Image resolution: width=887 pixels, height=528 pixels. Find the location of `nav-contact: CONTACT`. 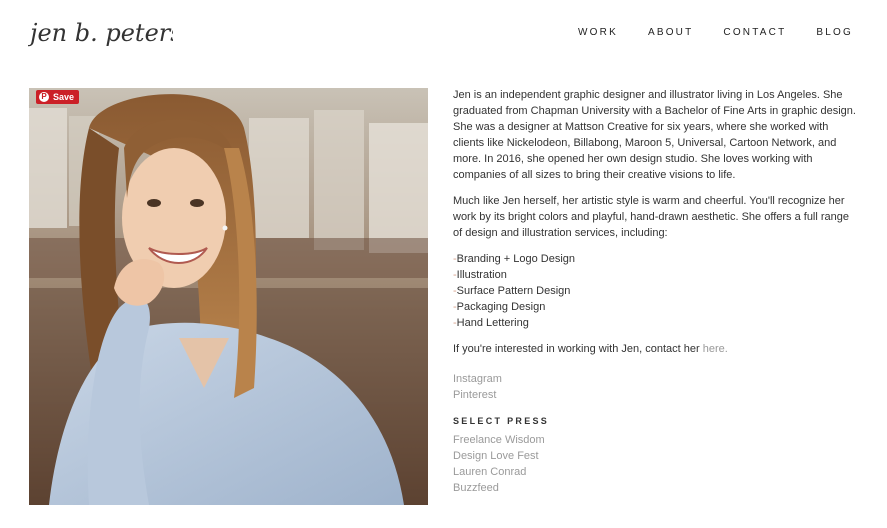

nav-contact: CONTACT is located at coordinates (754, 32).